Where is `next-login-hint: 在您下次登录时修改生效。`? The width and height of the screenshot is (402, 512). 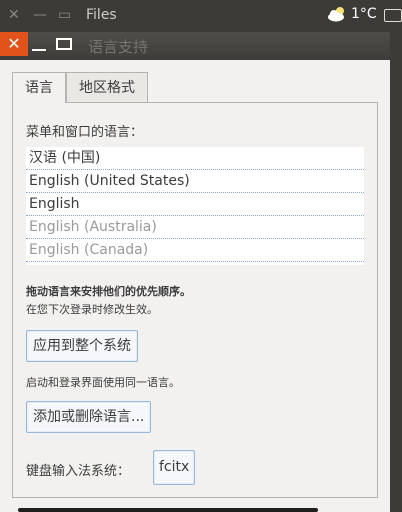 next-login-hint: 在您下次登录时修改生效。 is located at coordinates (92, 309).